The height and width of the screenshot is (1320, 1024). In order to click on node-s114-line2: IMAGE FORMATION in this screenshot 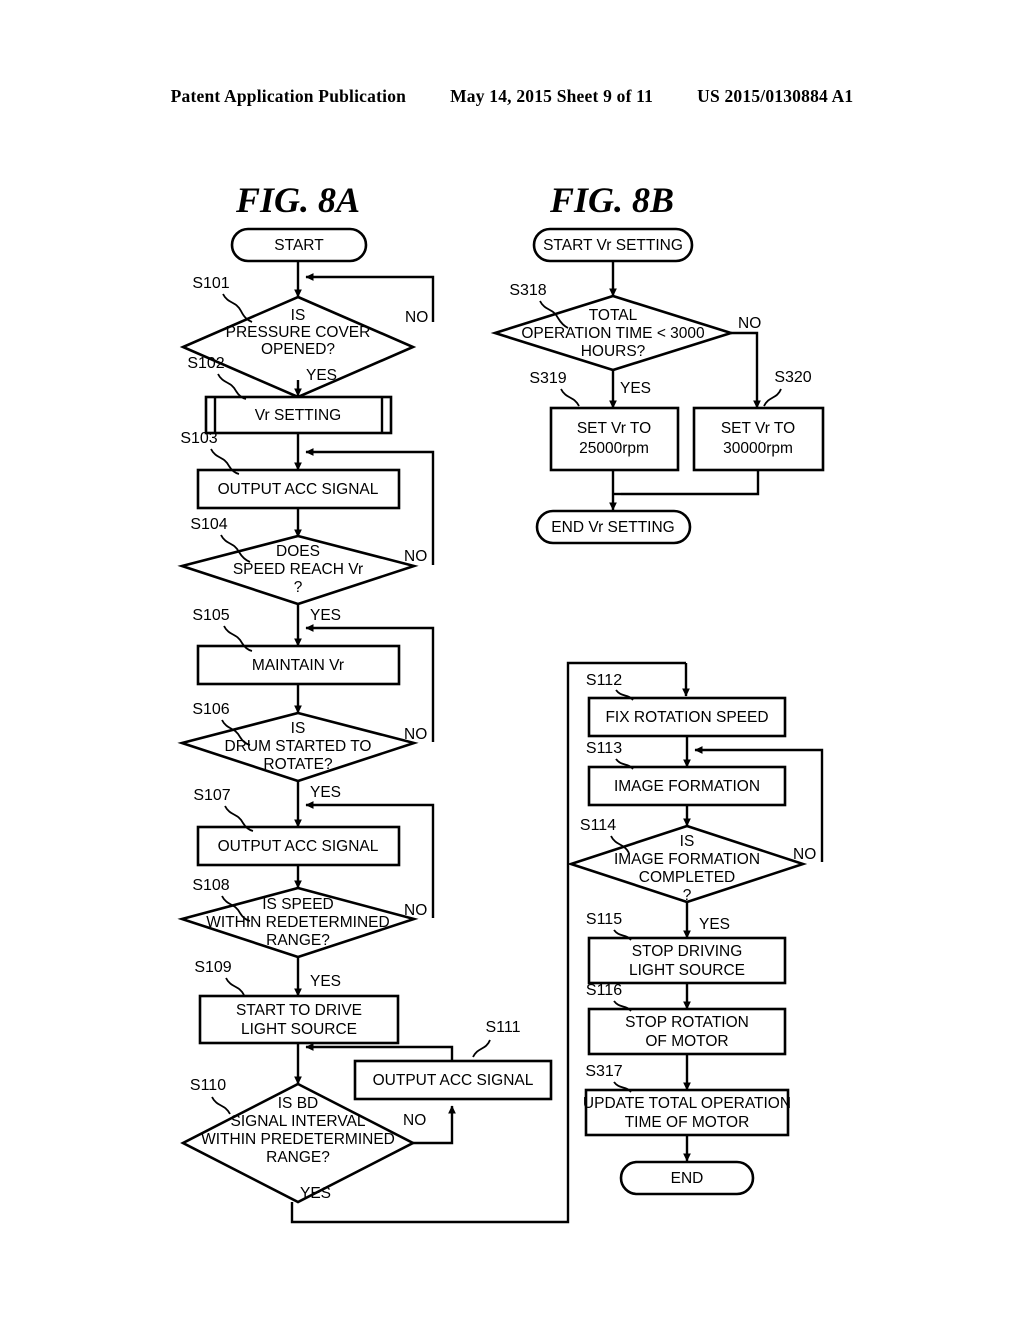, I will do `click(687, 859)`.